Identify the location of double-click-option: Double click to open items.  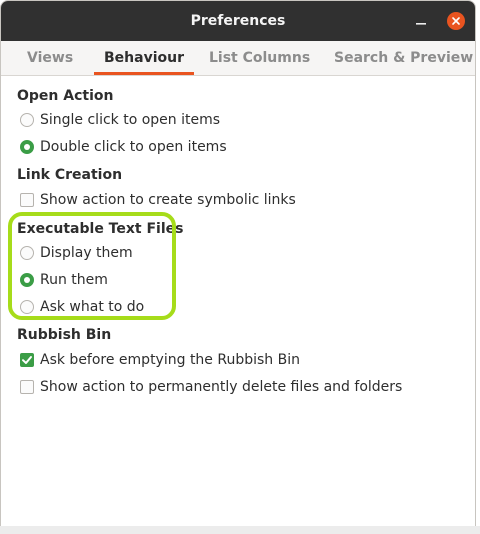
(123, 147).